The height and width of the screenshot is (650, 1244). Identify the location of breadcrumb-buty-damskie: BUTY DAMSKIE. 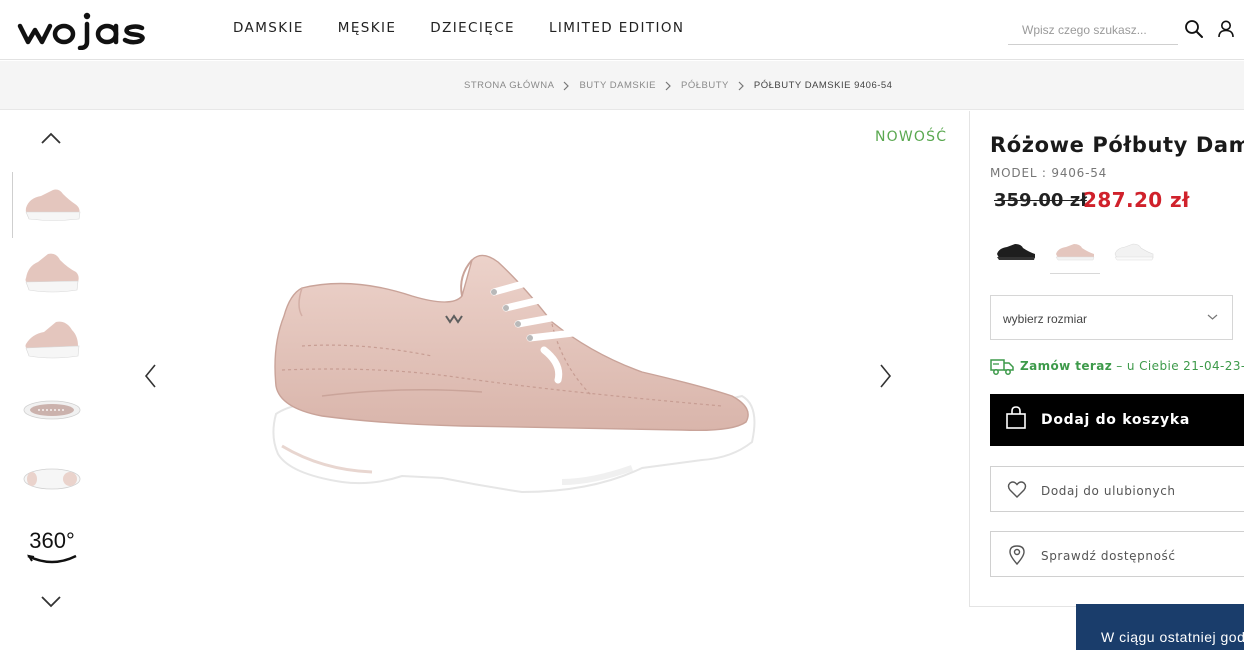
(617, 85).